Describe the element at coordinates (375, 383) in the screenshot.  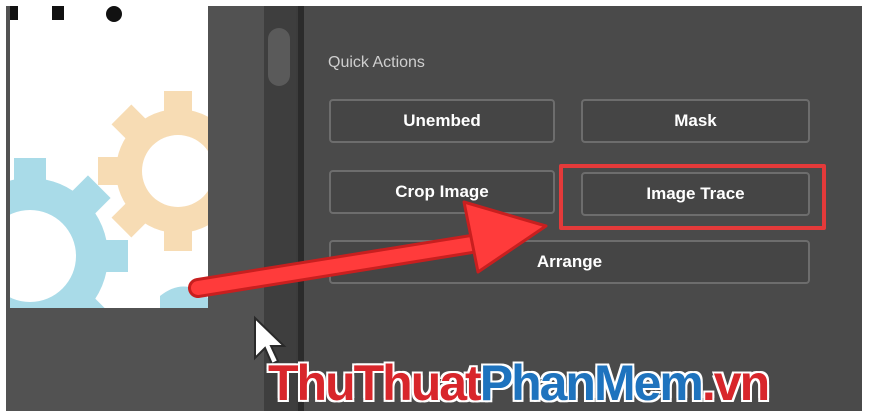
I see `watermark-part-1: ThuThuat` at that location.